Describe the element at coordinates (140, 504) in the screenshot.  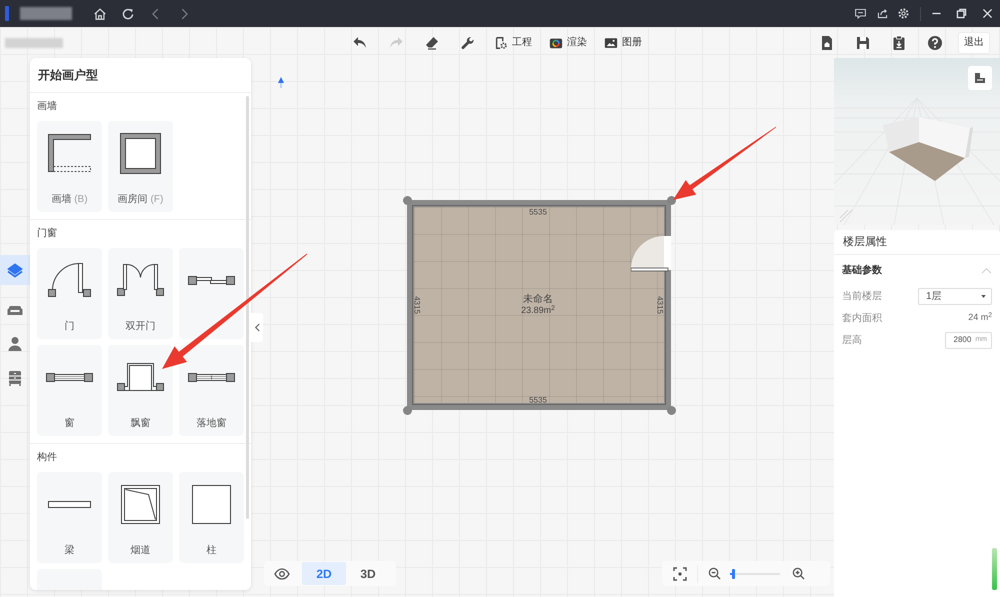
I see `flue-symbol-icon` at that location.